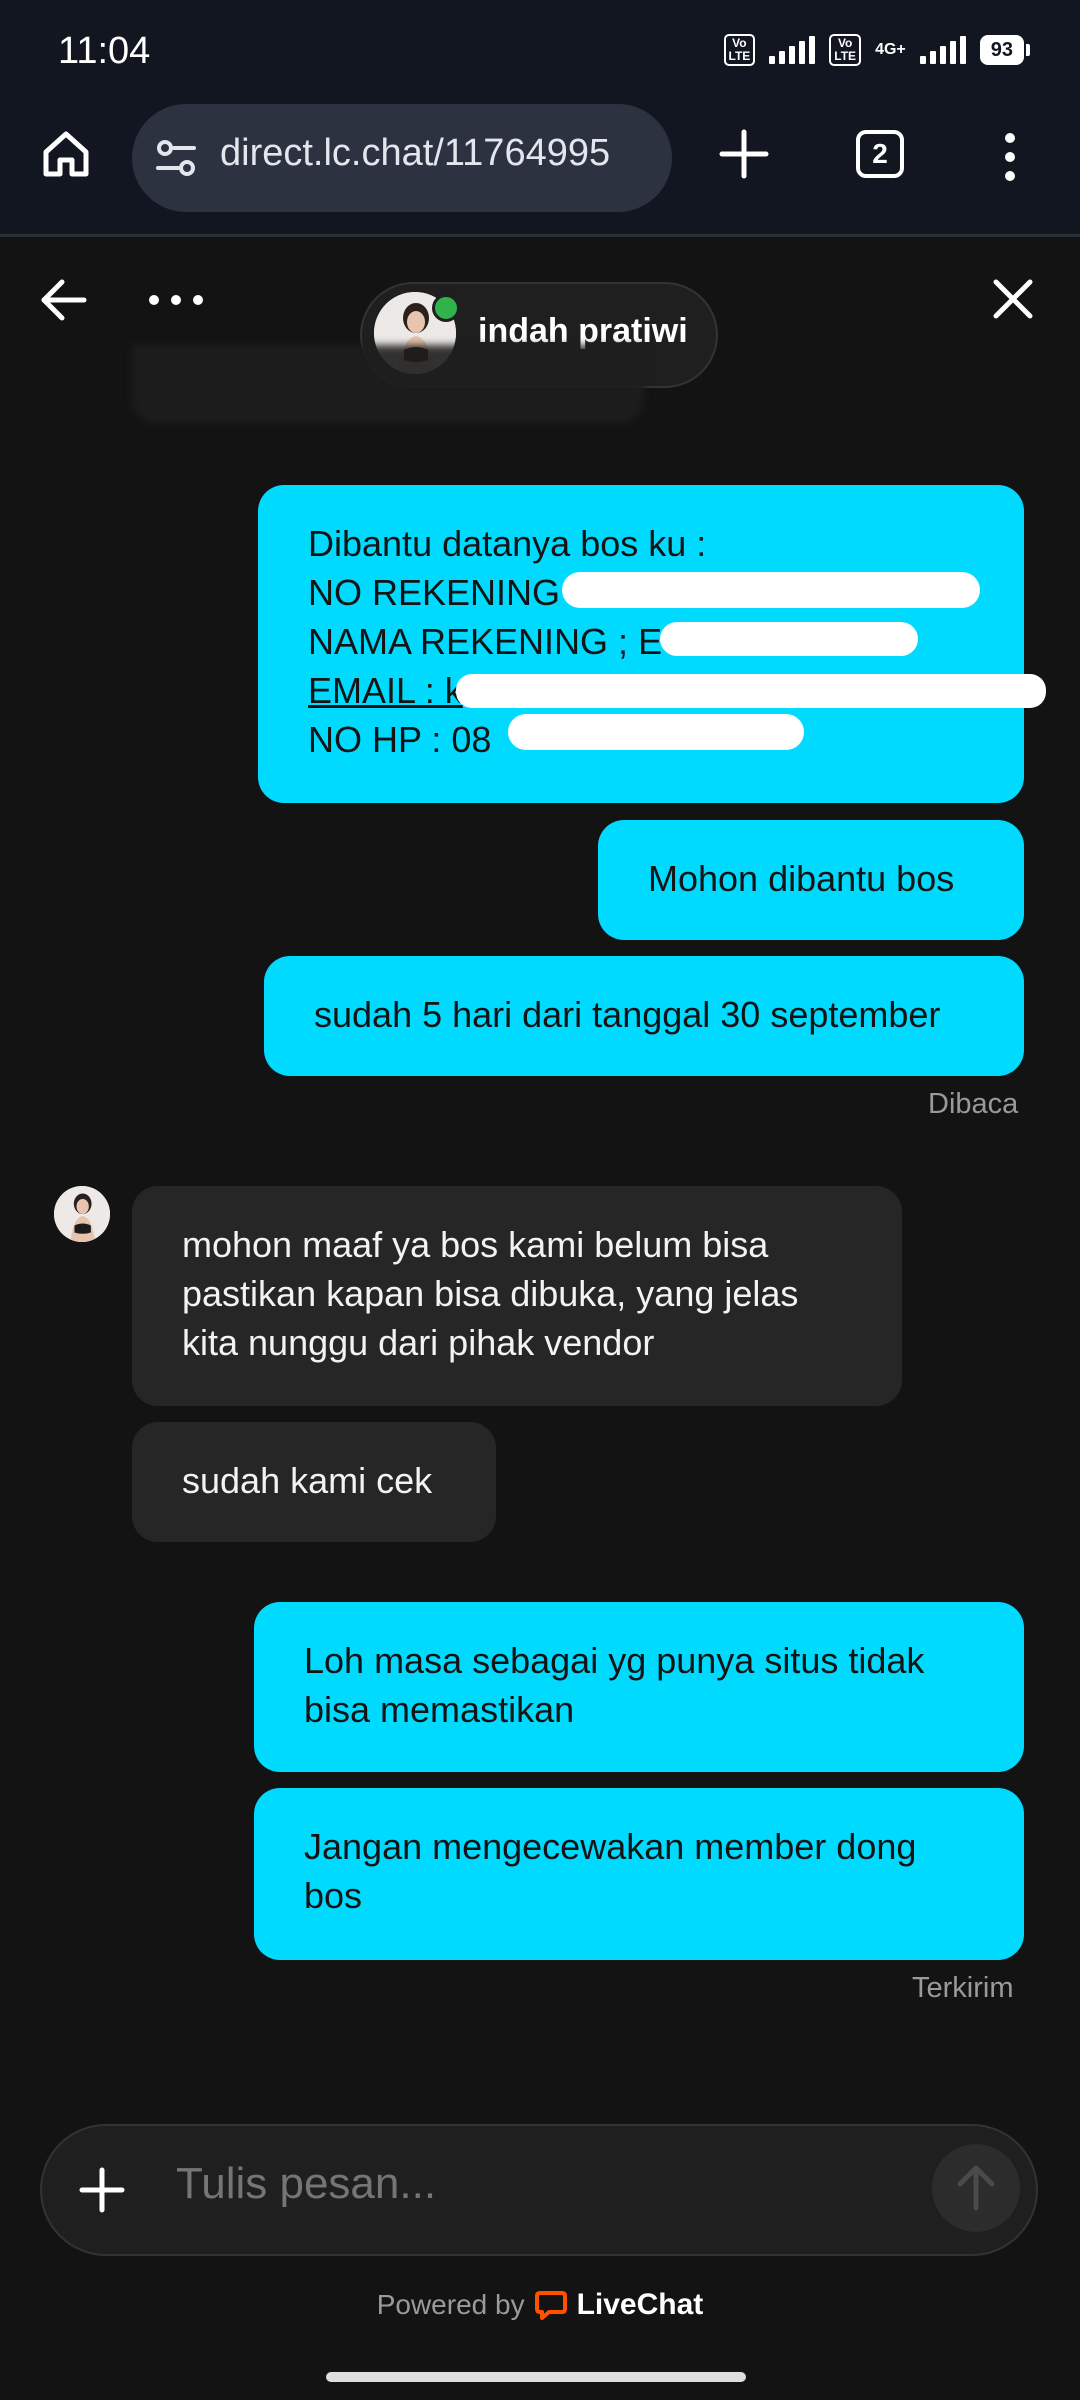  Describe the element at coordinates (307, 1480) in the screenshot. I see `message-text: sudah kami cek` at that location.